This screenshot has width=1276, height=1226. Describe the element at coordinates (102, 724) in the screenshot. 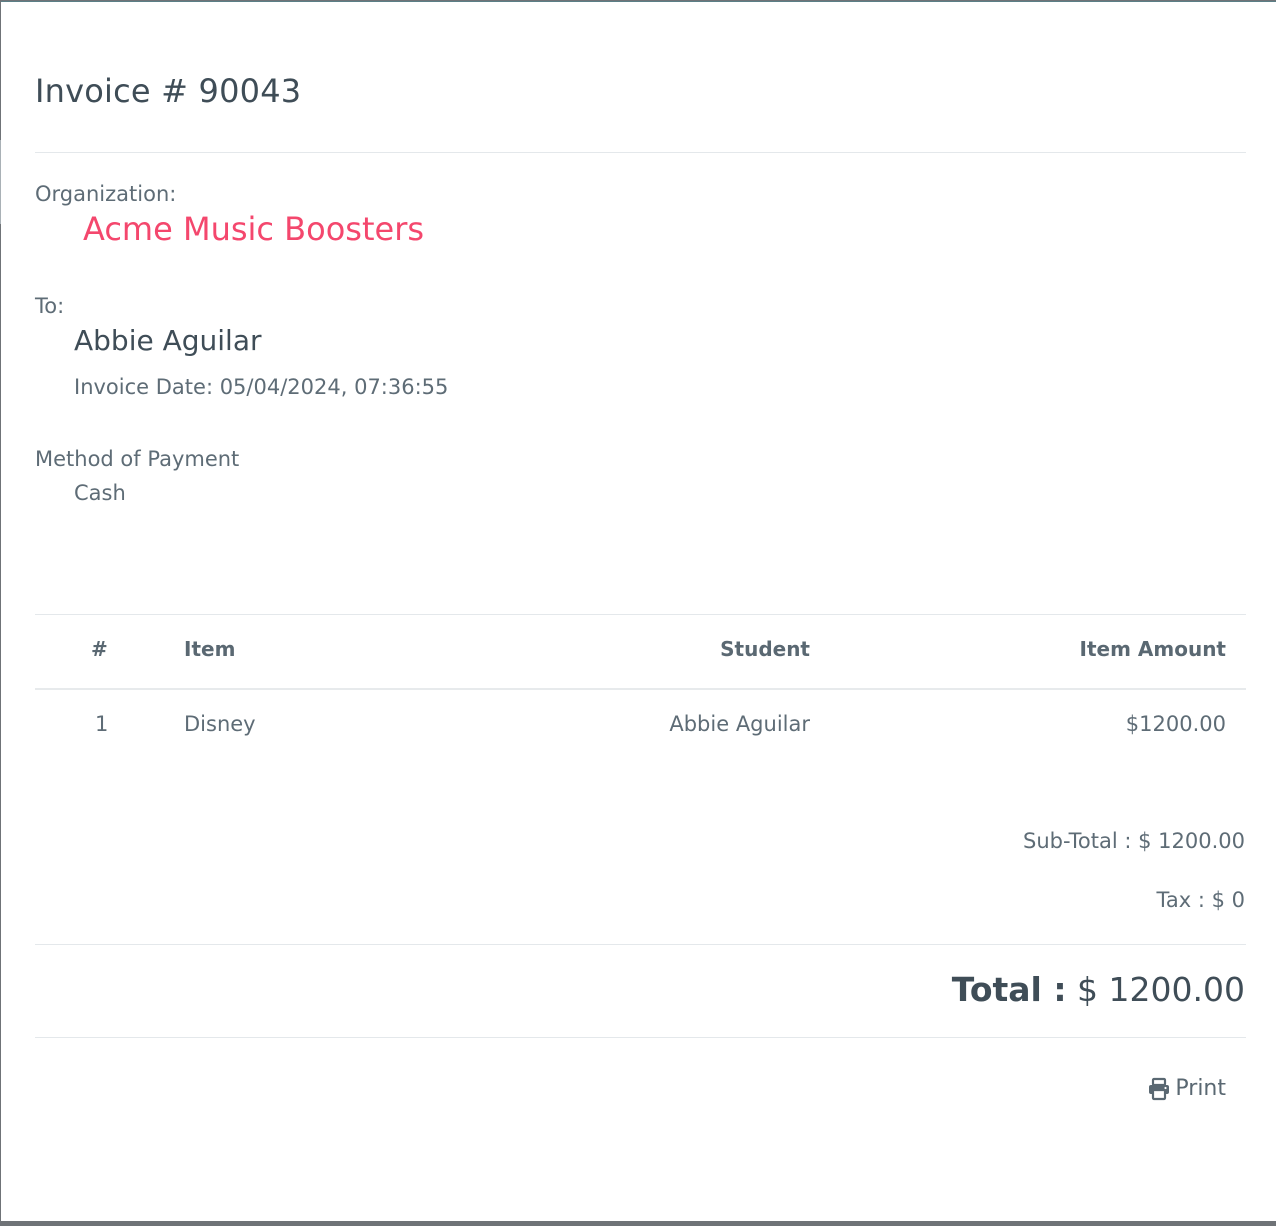

I see `row-number: 1` at that location.